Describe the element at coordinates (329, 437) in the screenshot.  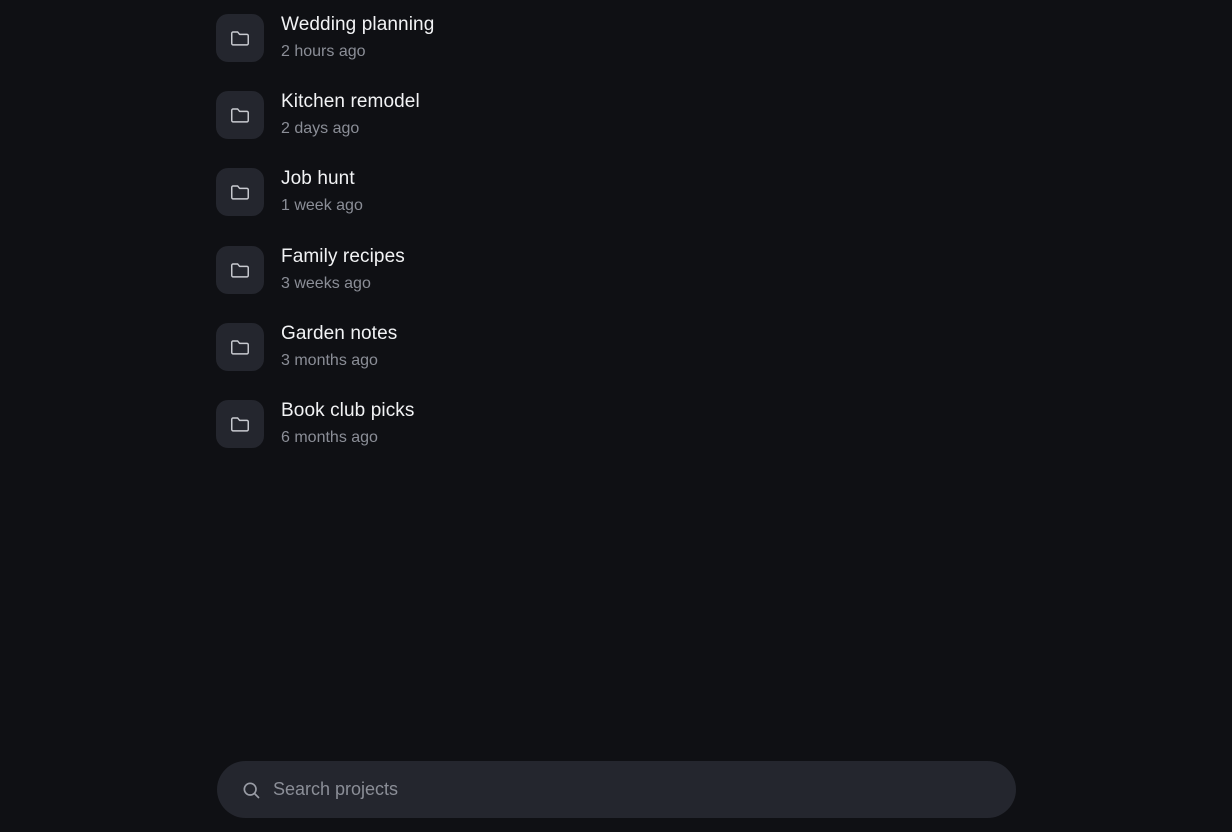
I see `project-updated-time: 6 months ago` at that location.